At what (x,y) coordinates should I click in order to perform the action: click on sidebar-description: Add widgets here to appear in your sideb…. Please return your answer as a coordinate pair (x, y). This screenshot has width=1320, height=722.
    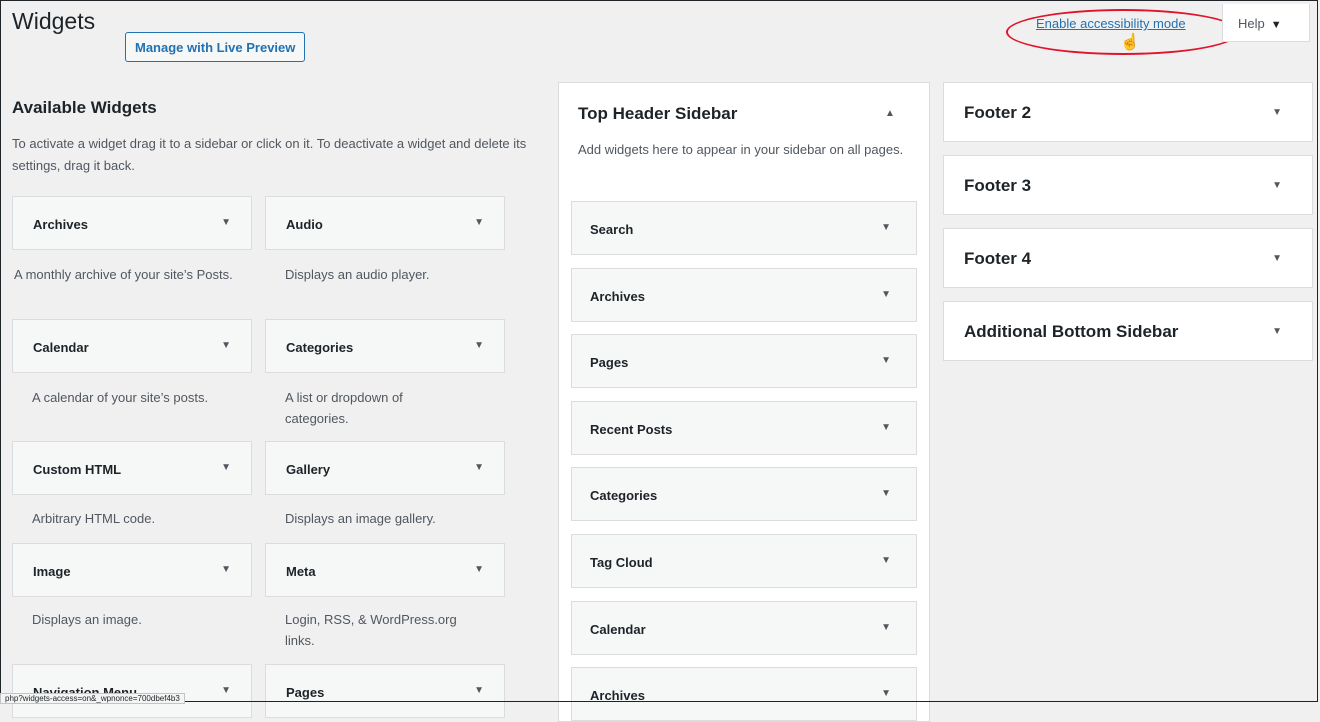
    Looking at the image, I should click on (741, 149).